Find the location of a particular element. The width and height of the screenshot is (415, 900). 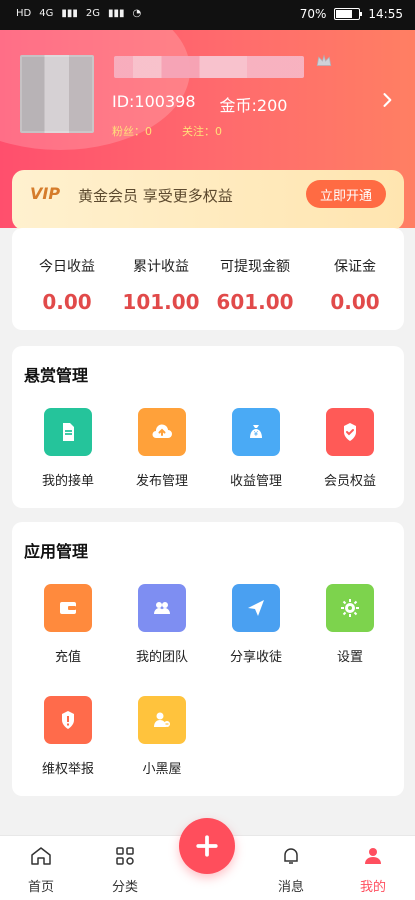

grid-label: 会员权益 is located at coordinates (349, 481).